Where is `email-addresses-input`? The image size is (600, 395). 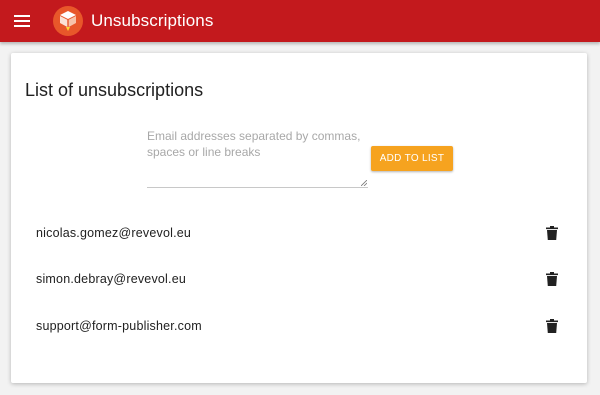 email-addresses-input is located at coordinates (257, 157).